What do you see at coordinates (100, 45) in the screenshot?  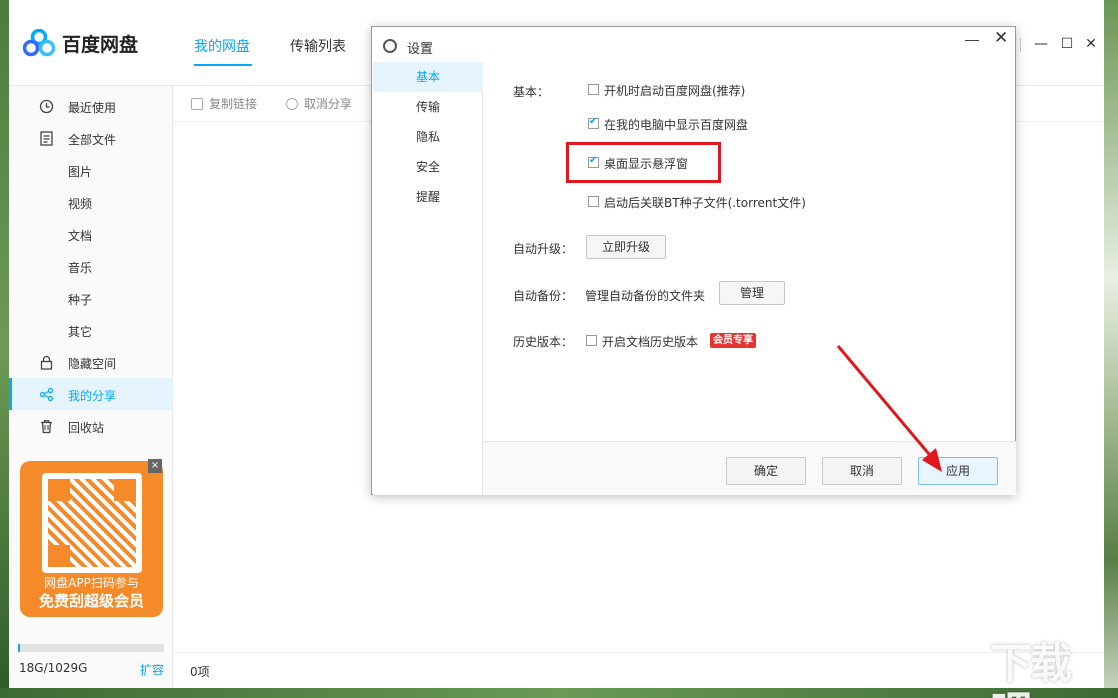 I see `app-name: 百度网盘` at bounding box center [100, 45].